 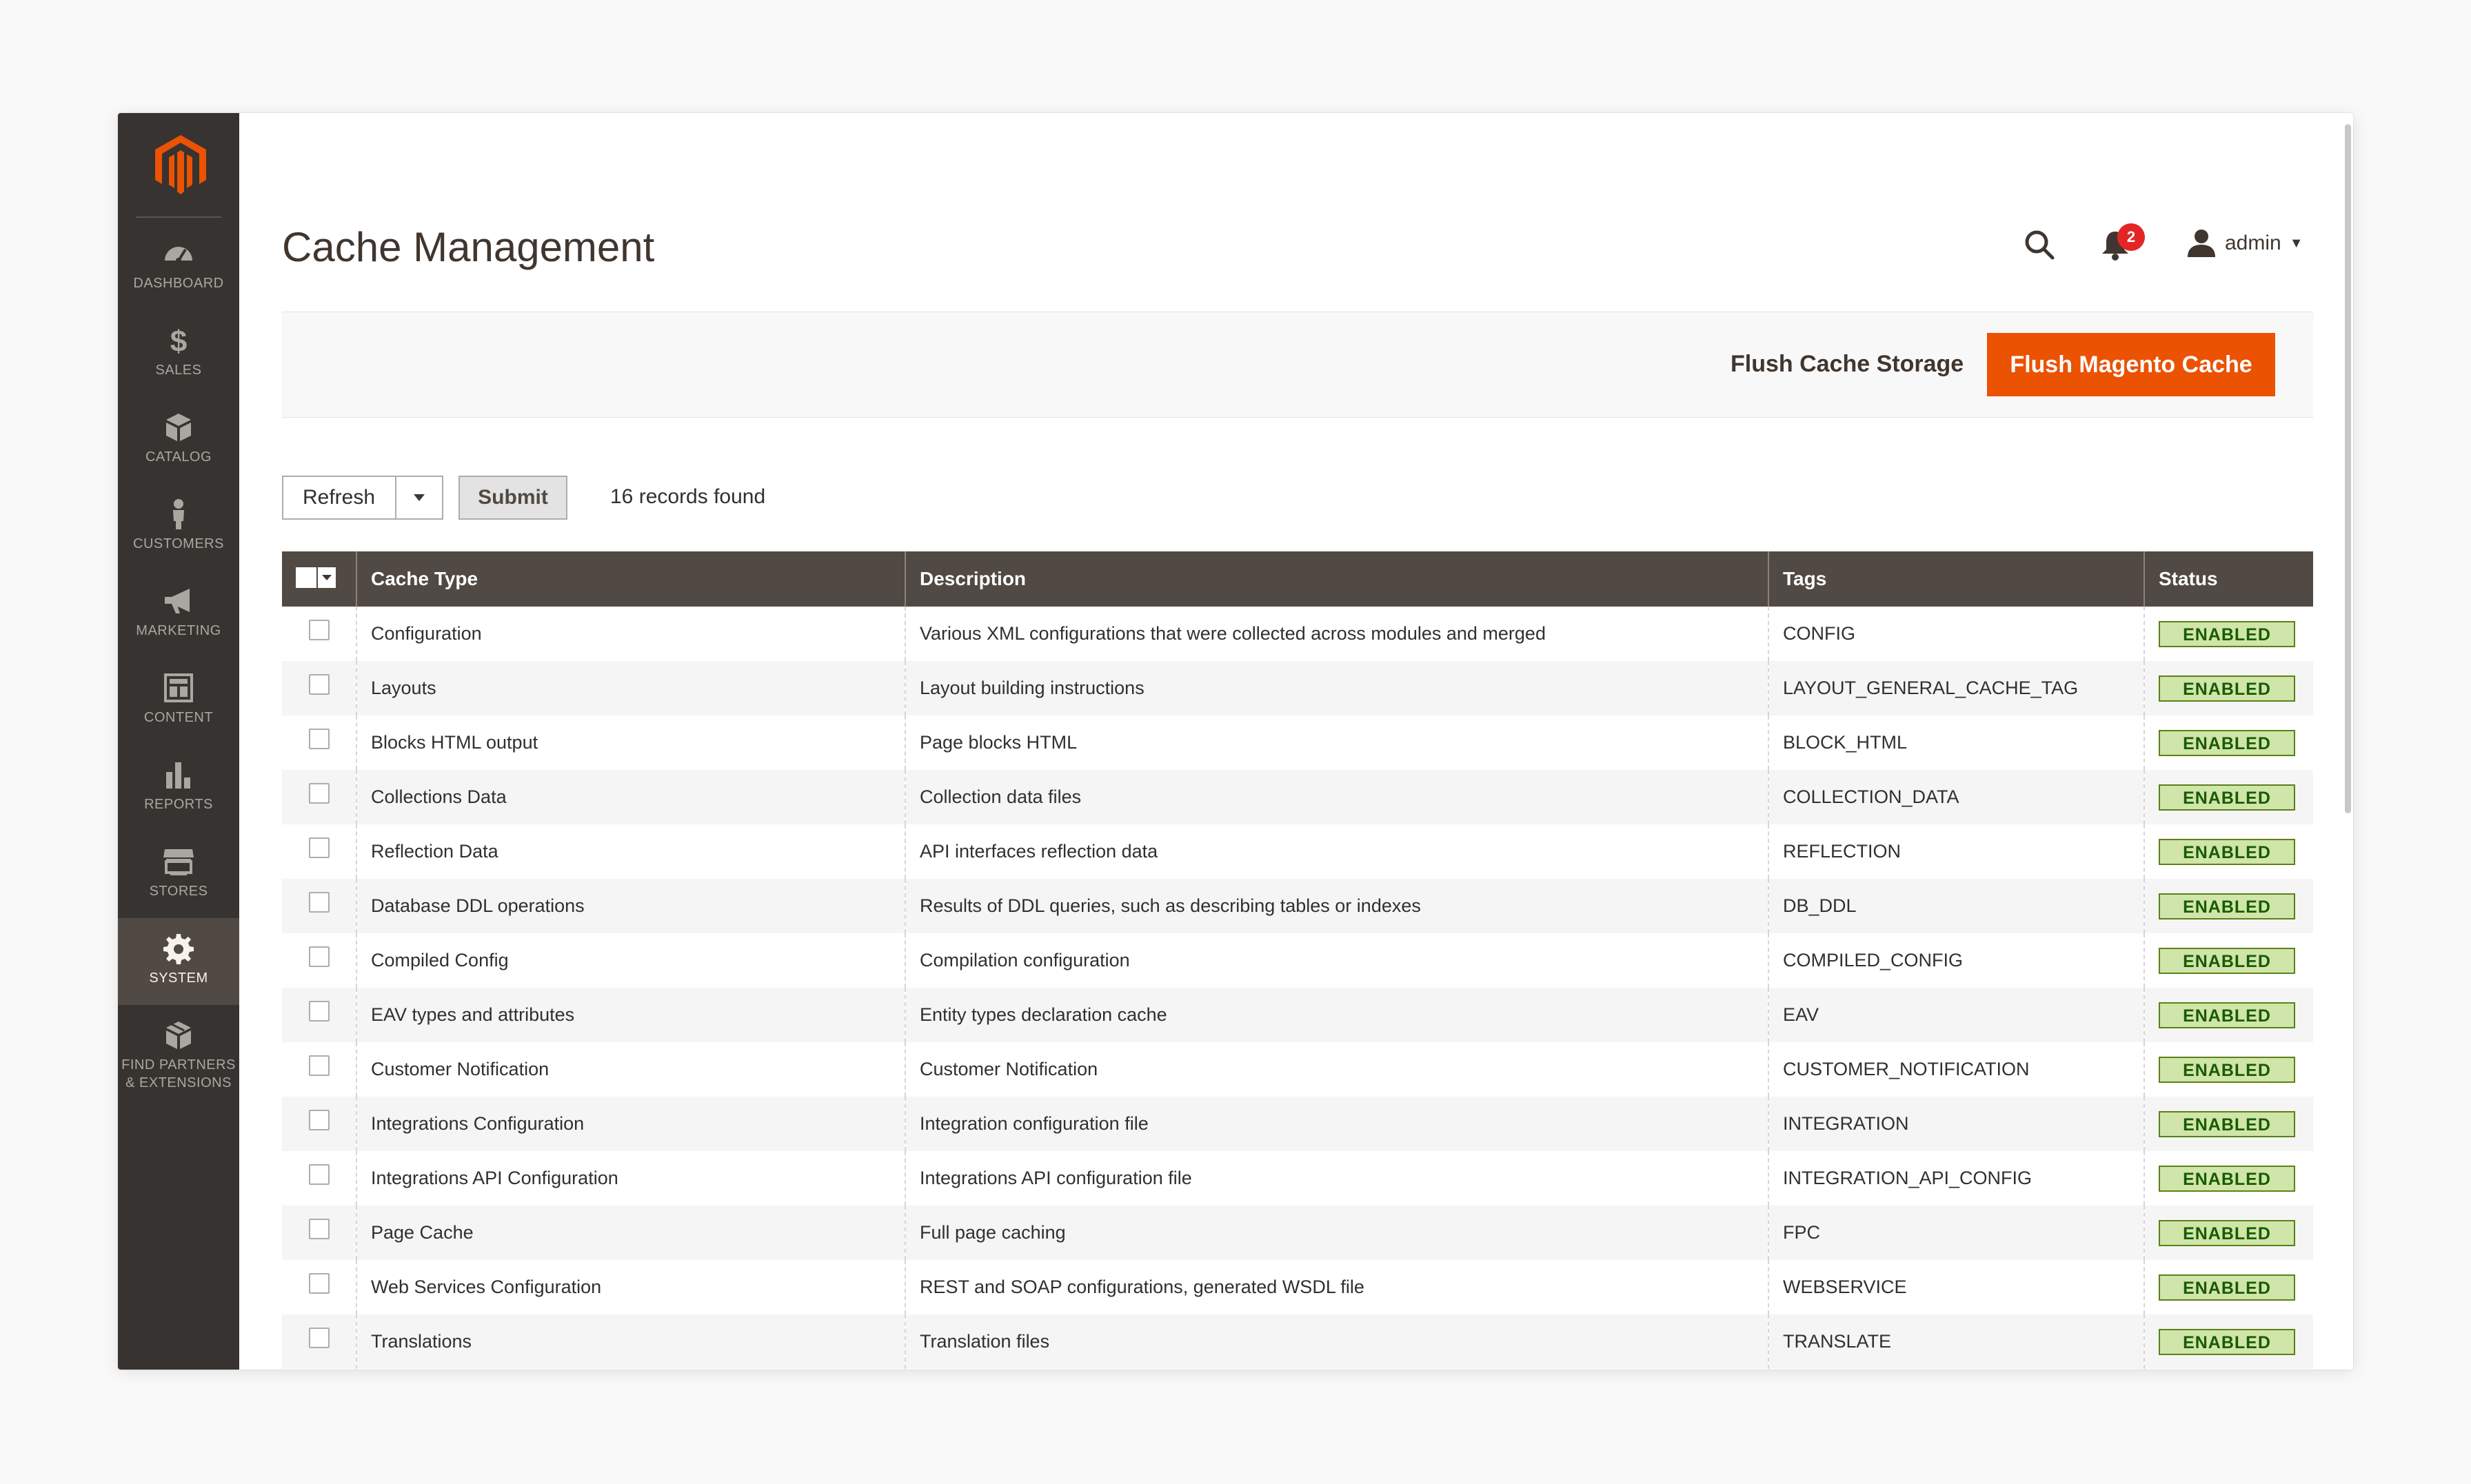 What do you see at coordinates (1336, 688) in the screenshot?
I see `description-cell: Layout building instructions` at bounding box center [1336, 688].